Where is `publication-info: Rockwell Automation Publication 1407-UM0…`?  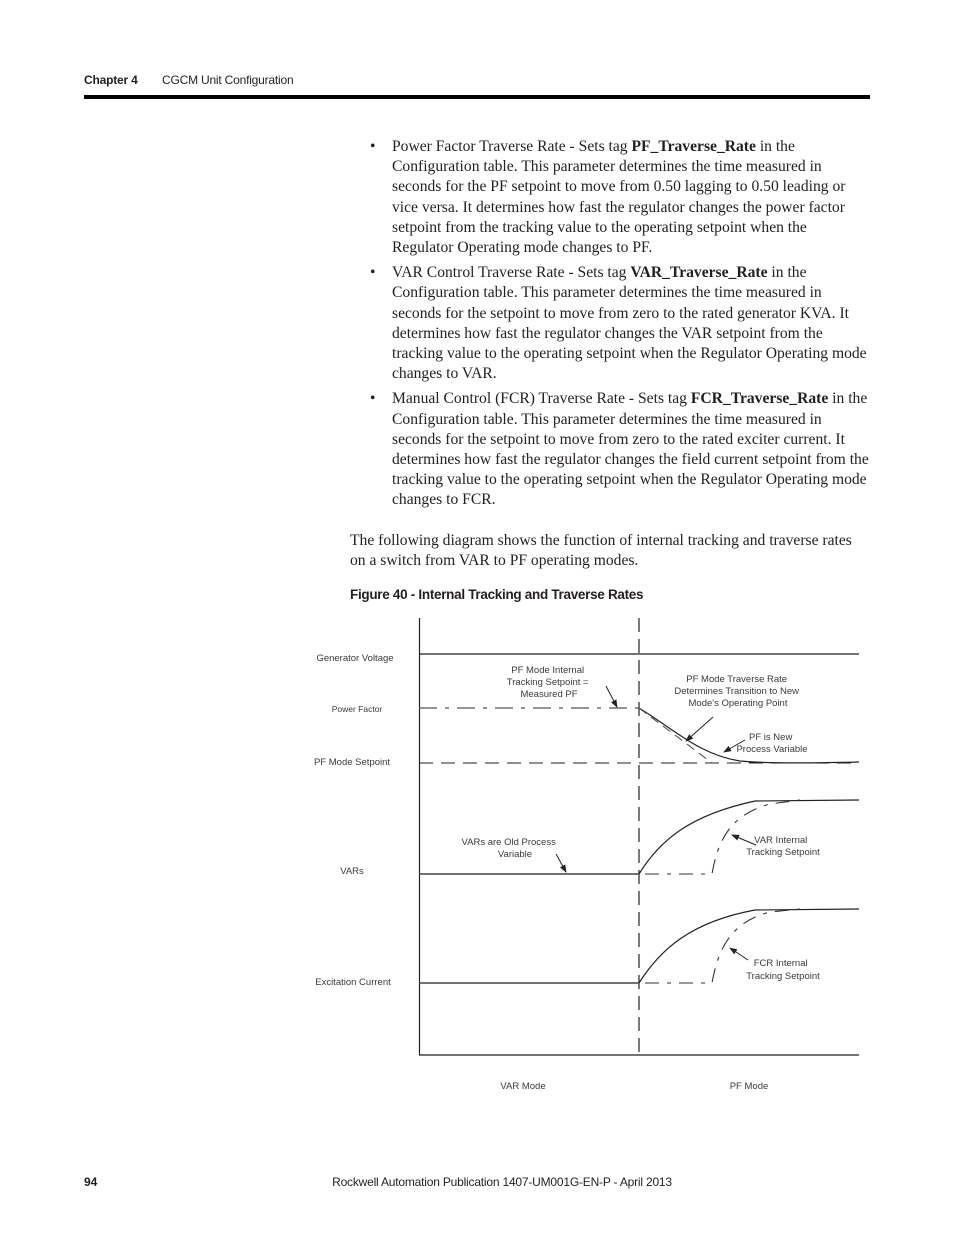 publication-info: Rockwell Automation Publication 1407-UM0… is located at coordinates (502, 1182).